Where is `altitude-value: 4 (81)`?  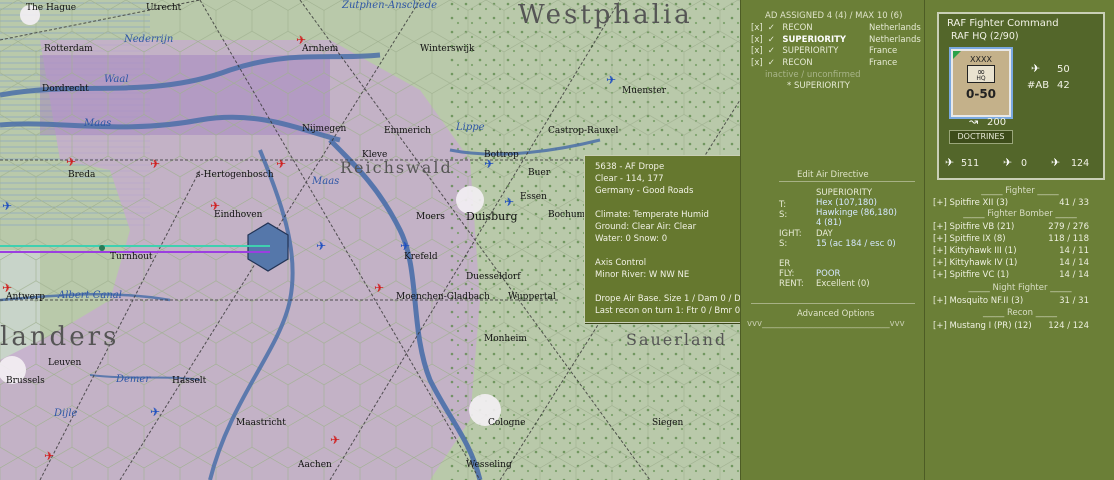 altitude-value: 4 (81) is located at coordinates (829, 223).